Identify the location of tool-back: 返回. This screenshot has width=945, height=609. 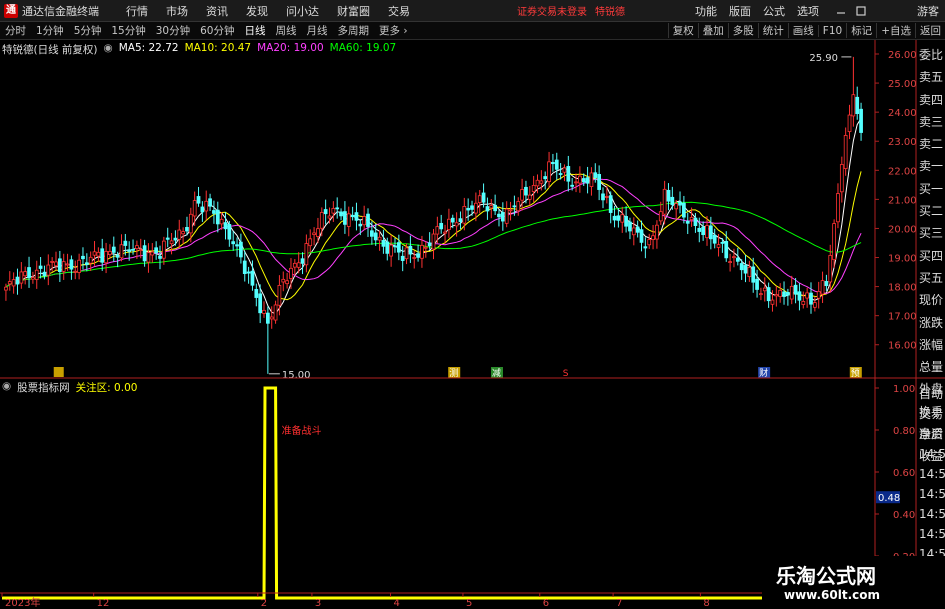
(930, 30).